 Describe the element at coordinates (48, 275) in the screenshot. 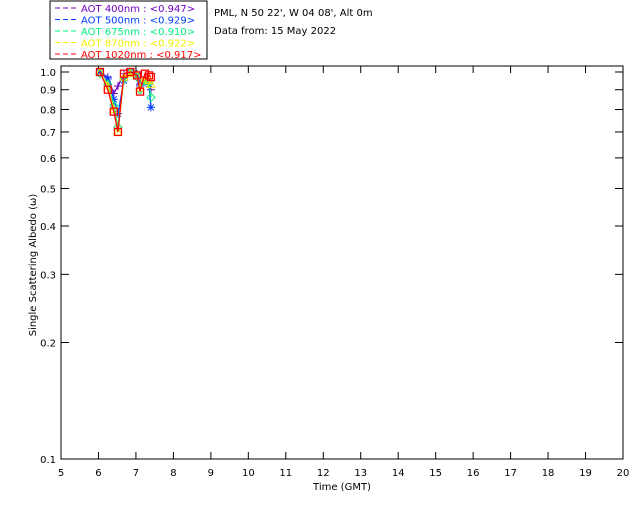

I see `y-tick-label: 0.3` at that location.